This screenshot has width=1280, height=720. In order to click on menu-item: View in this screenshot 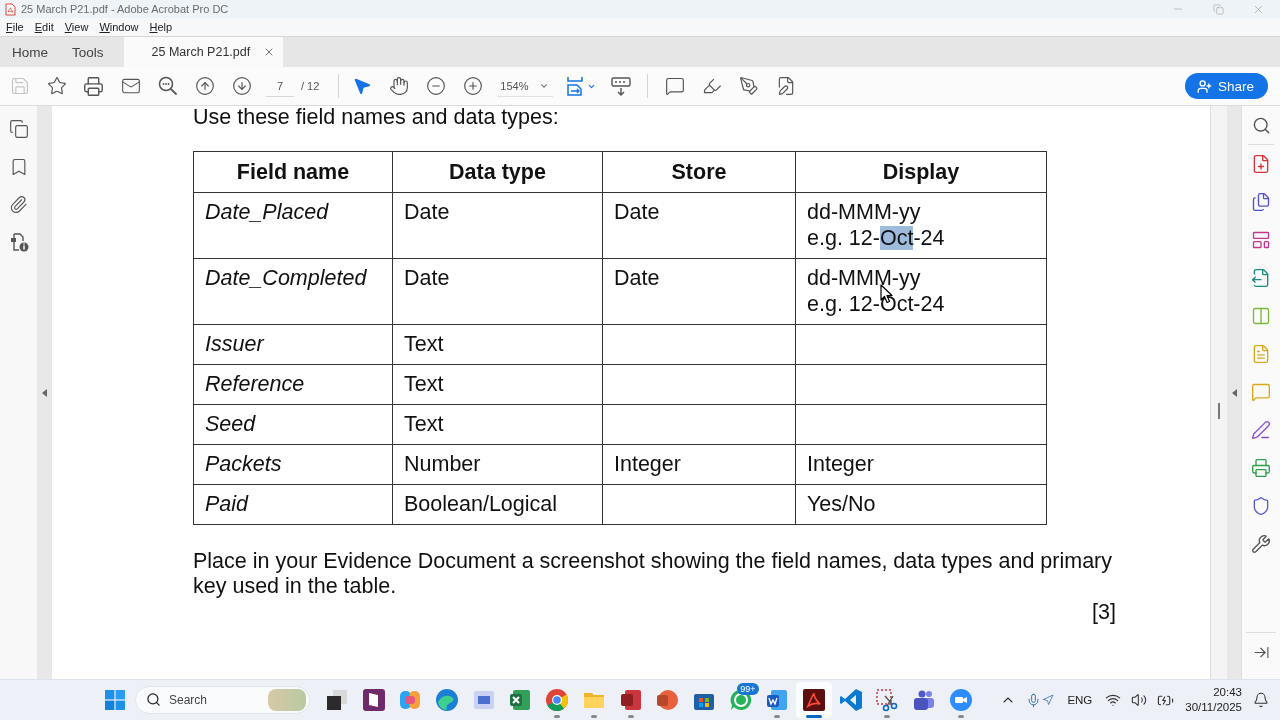, I will do `click(76, 27)`.